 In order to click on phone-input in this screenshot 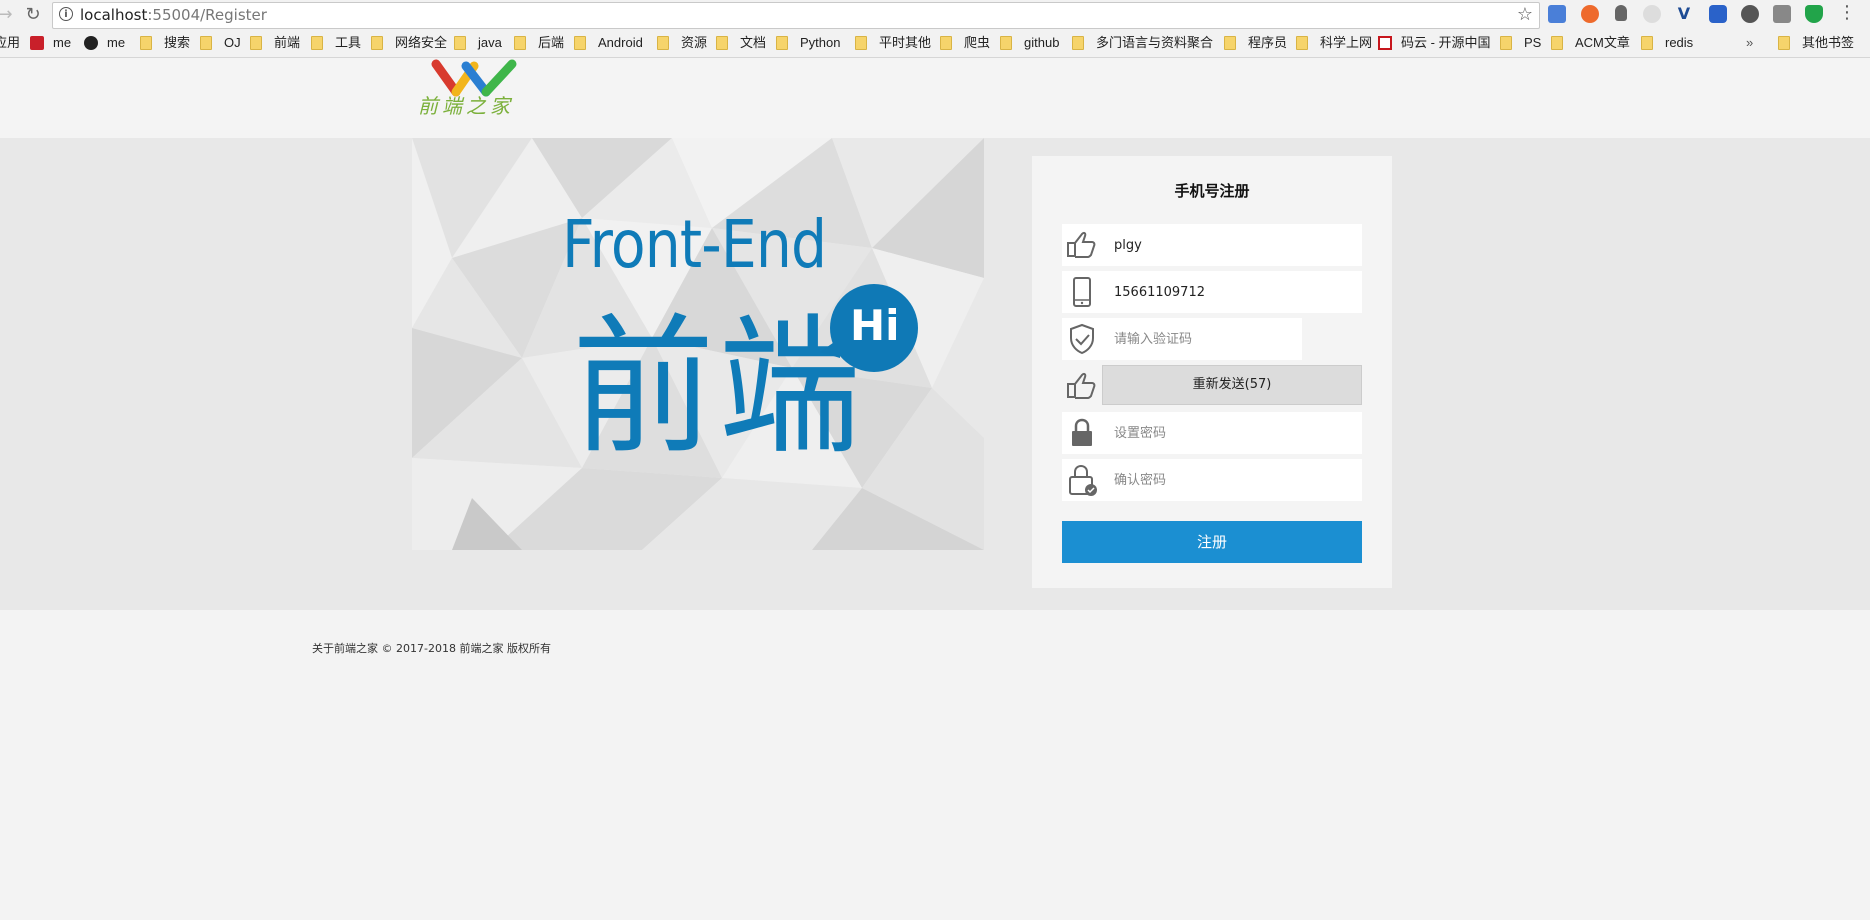, I will do `click(1232, 292)`.